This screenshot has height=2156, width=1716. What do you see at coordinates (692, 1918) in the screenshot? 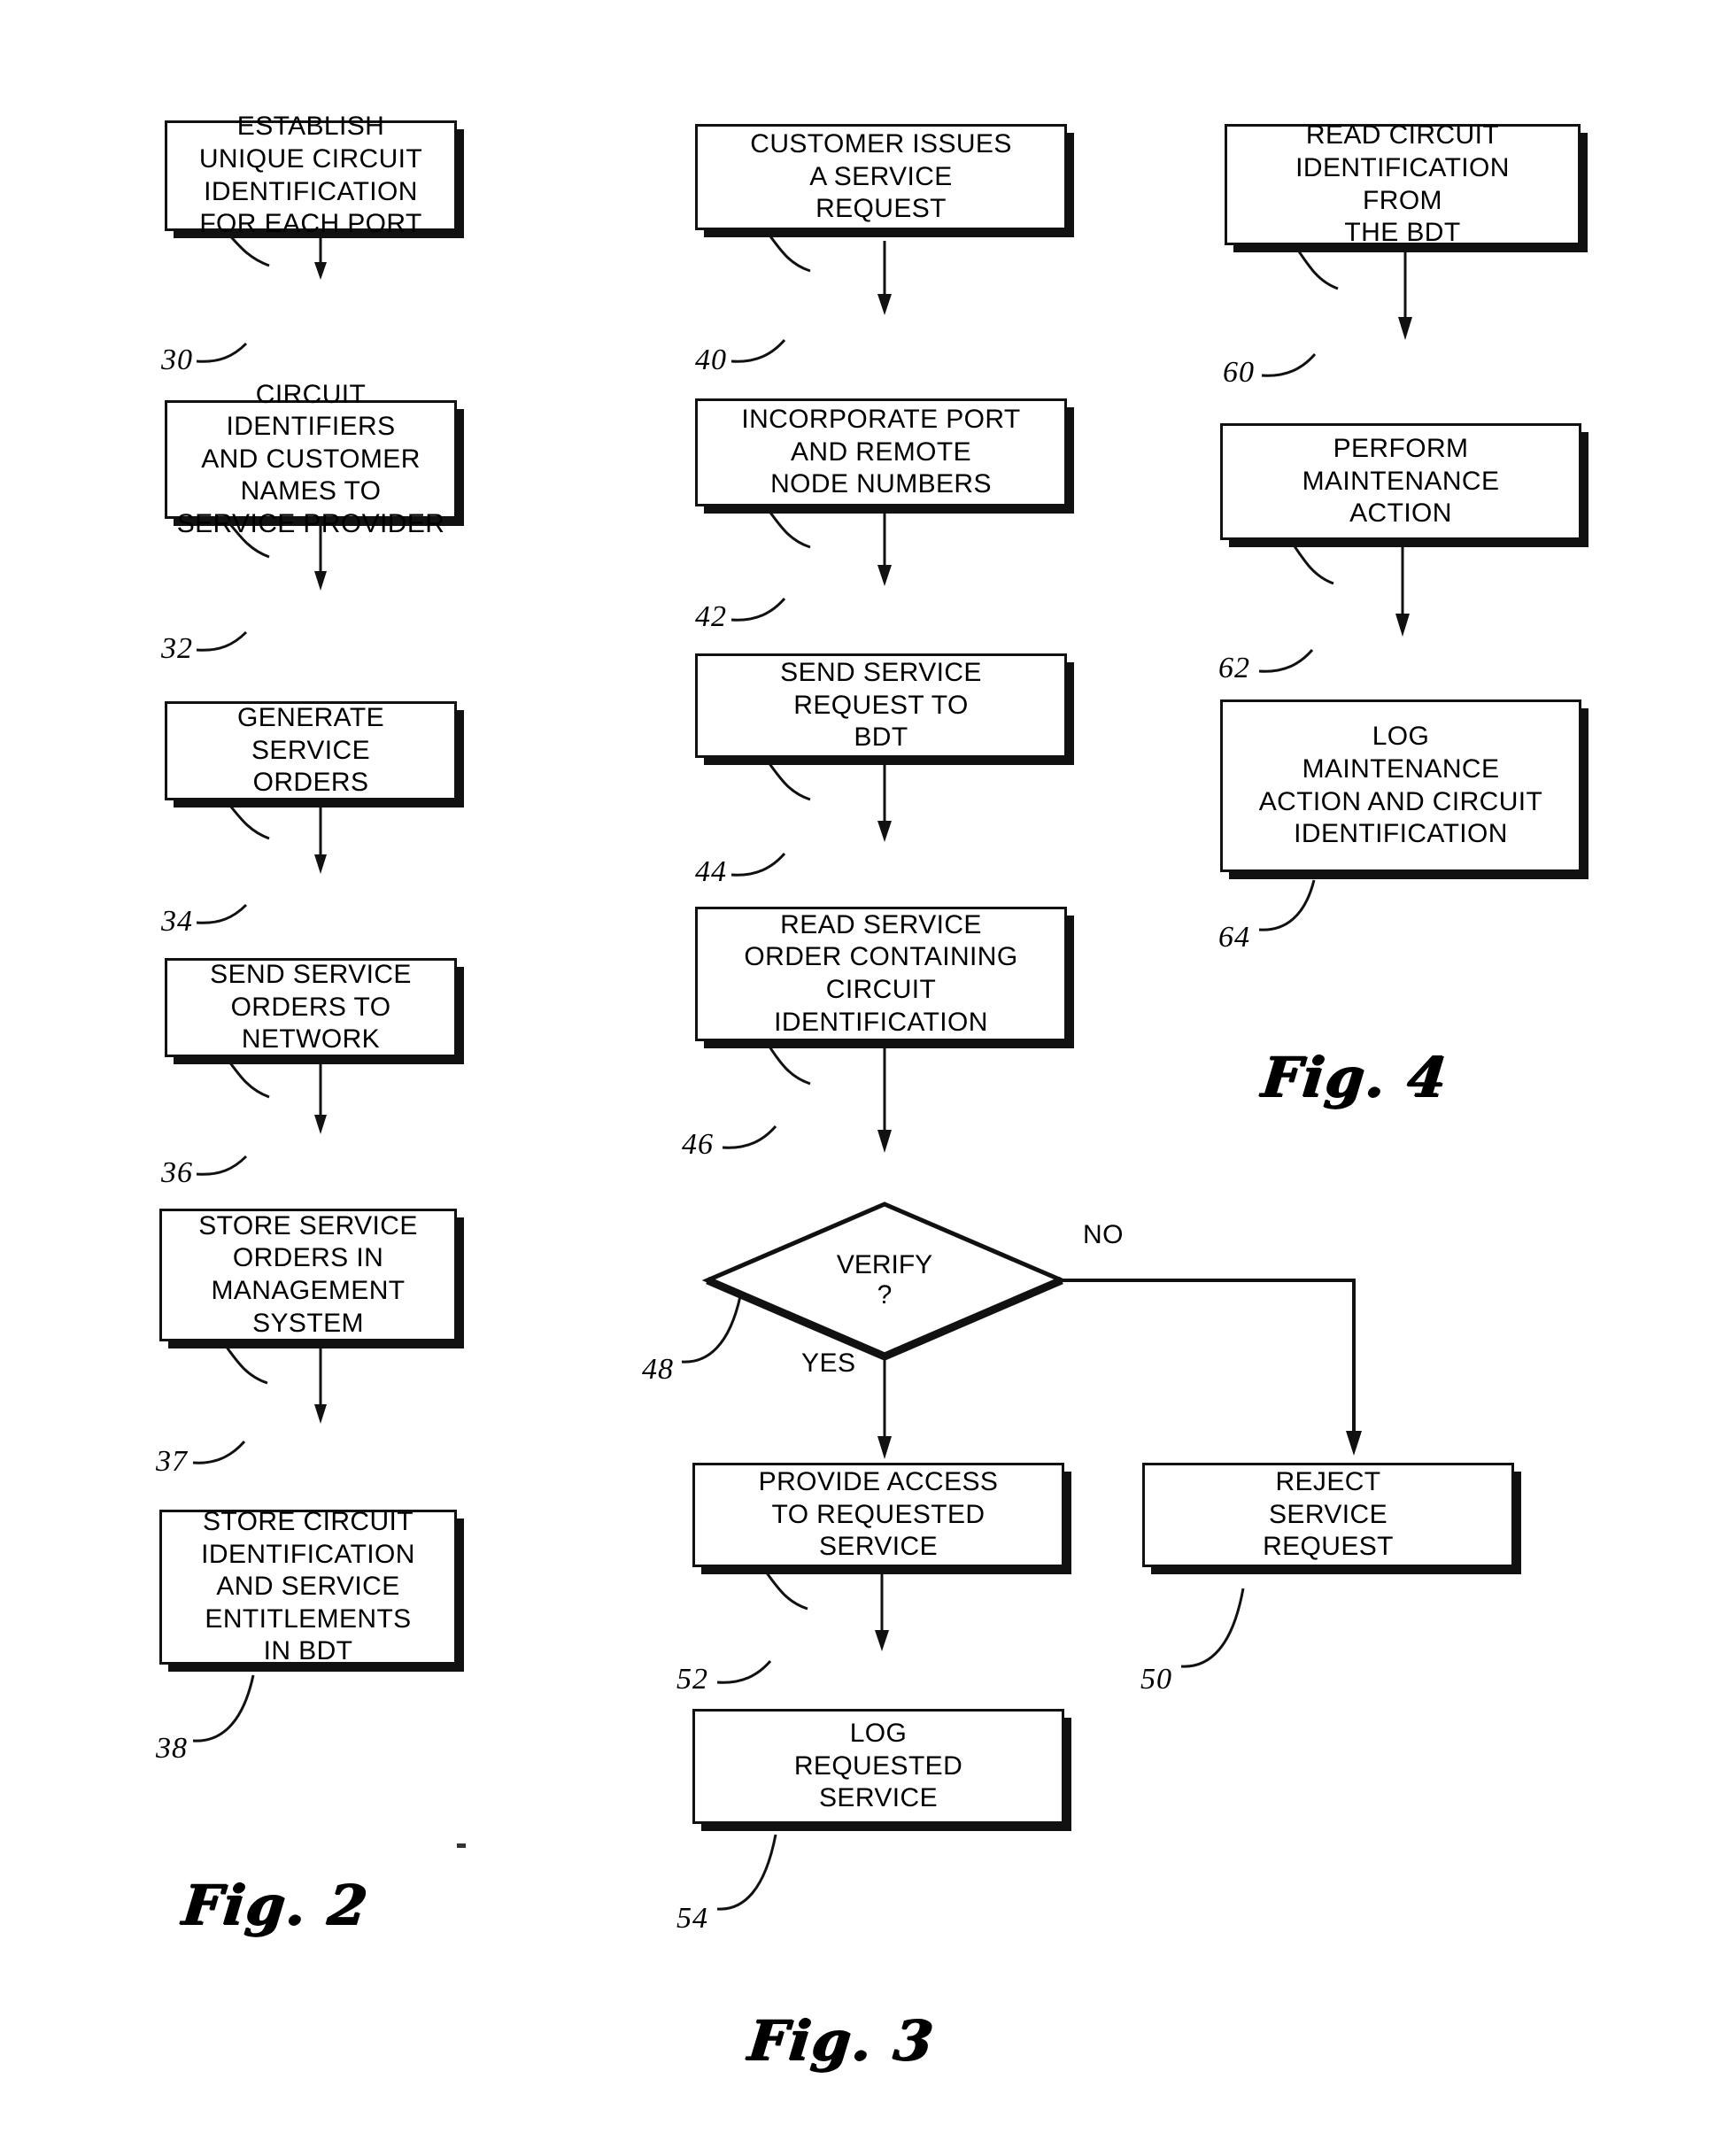
I see `ref-numeral-54: 54` at bounding box center [692, 1918].